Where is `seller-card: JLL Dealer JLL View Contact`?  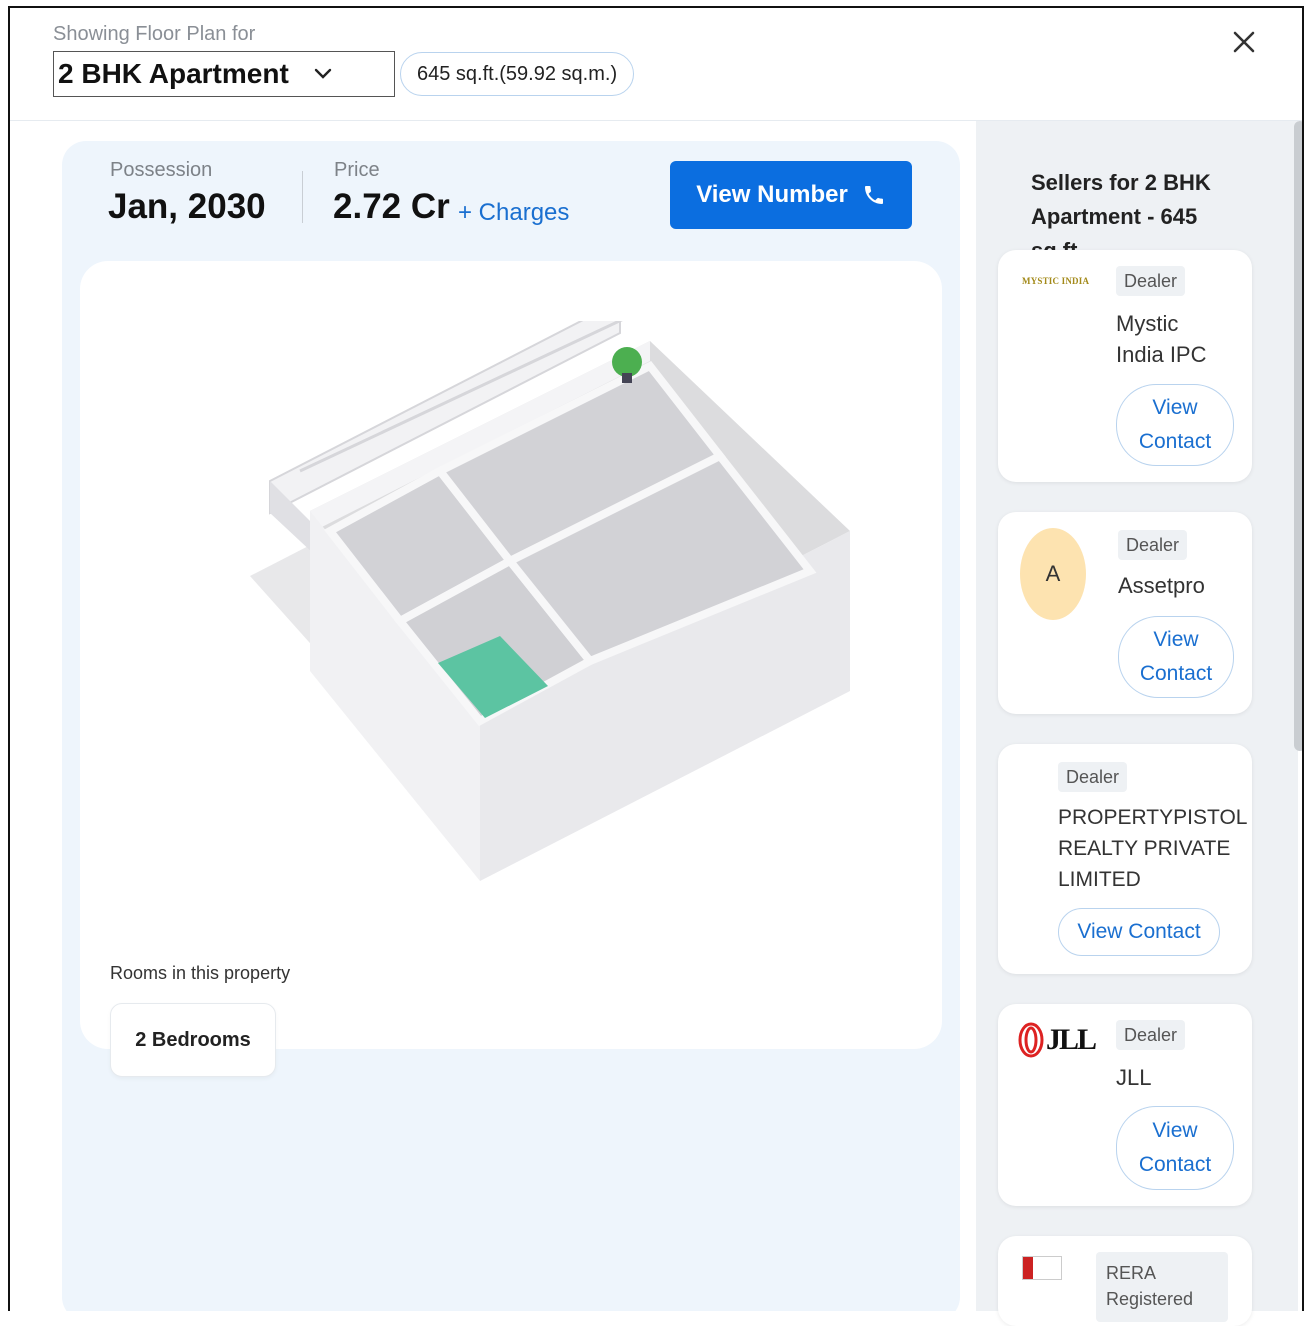
seller-card: JLL Dealer JLL View Contact is located at coordinates (1125, 1105).